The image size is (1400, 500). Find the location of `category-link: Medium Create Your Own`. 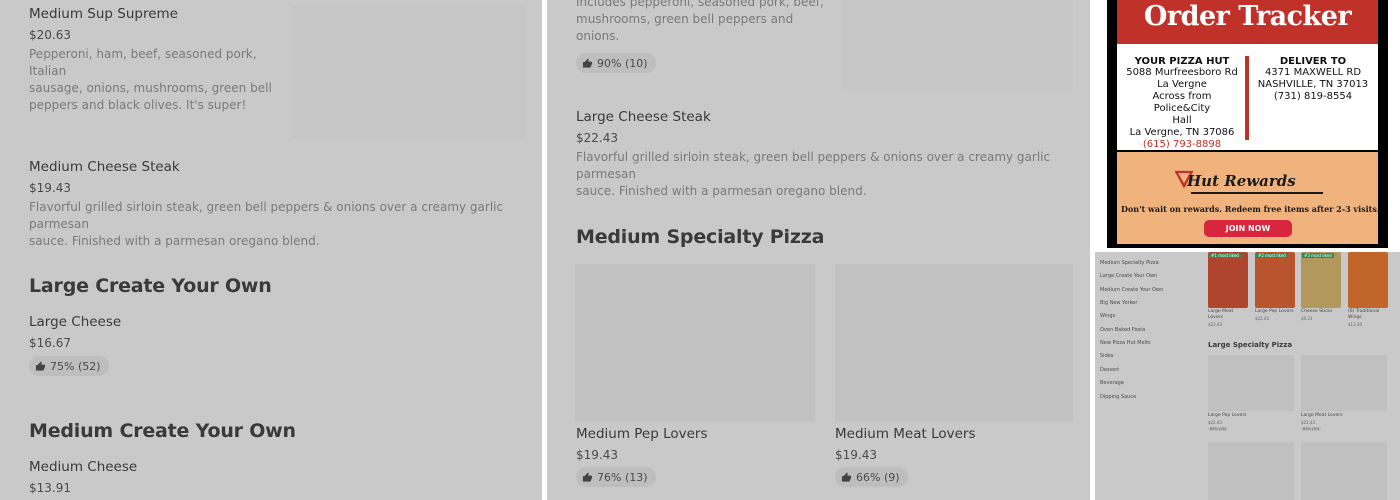

category-link: Medium Create Your Own is located at coordinates (1131, 290).